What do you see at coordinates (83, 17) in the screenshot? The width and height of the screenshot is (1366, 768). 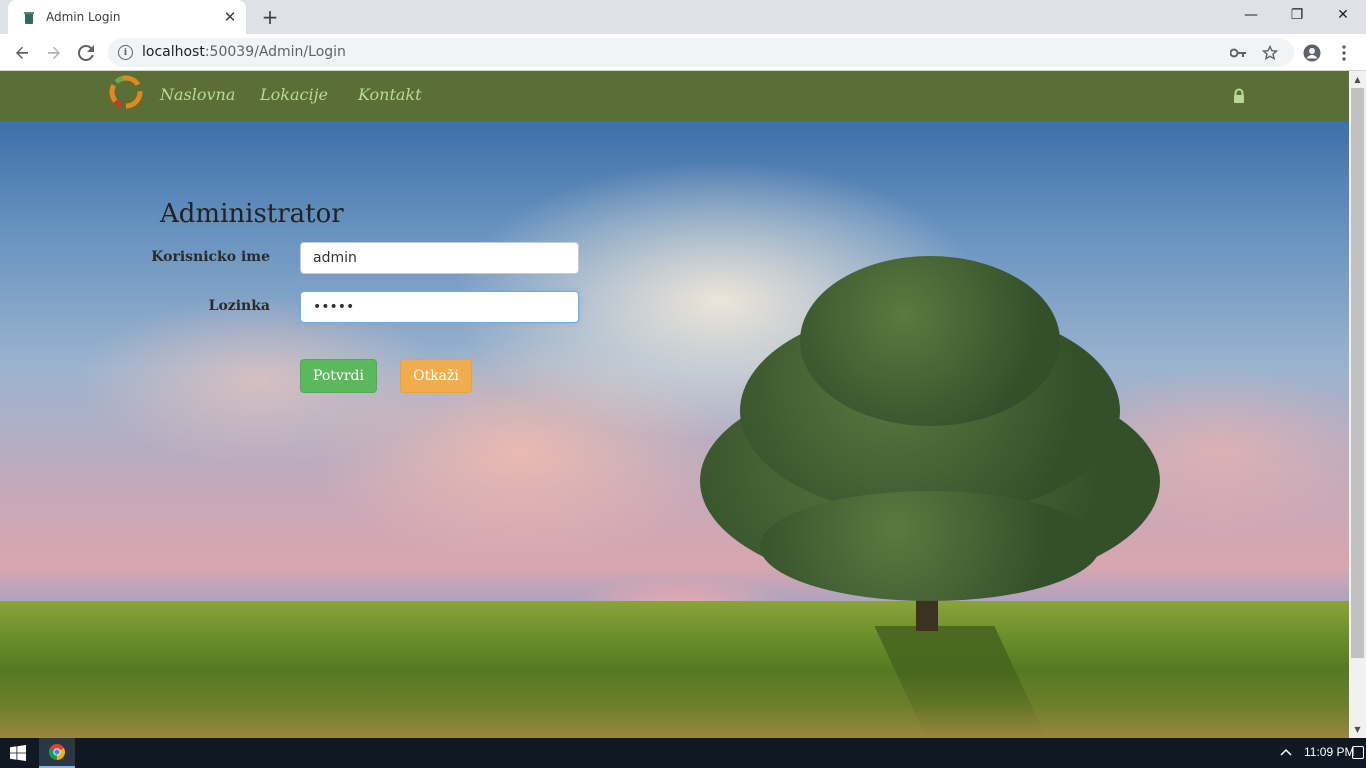 I see `tab-title: Admin Login` at bounding box center [83, 17].